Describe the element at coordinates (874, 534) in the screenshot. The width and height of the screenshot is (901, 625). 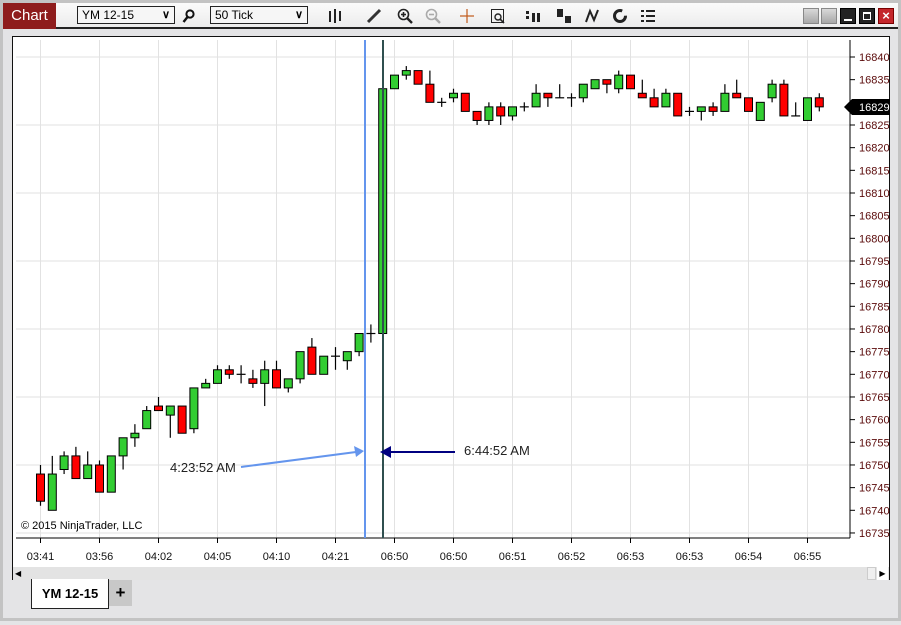
I see `y-tick-label: 16735` at that location.